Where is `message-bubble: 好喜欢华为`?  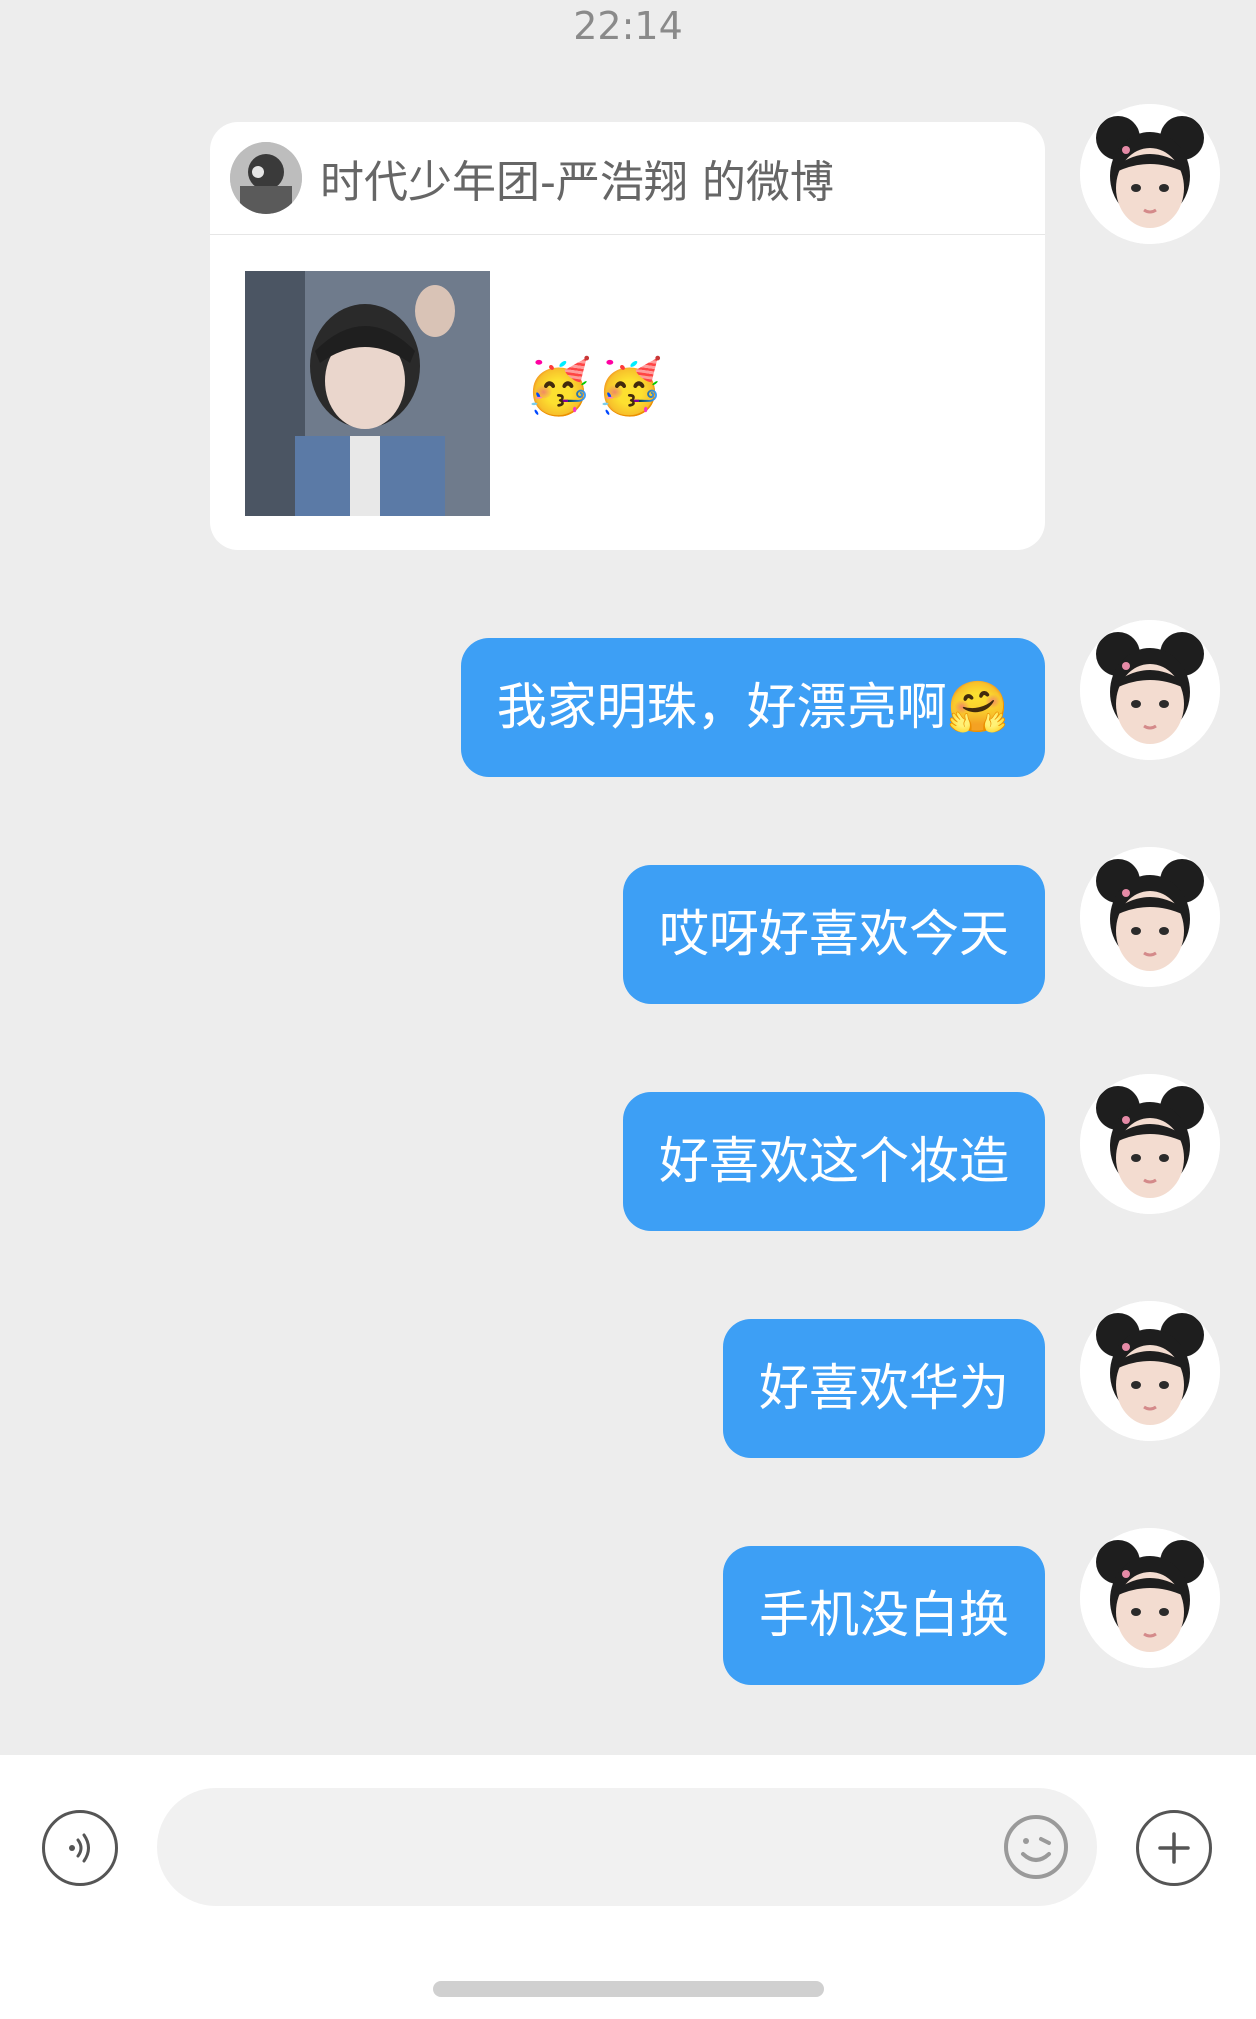 message-bubble: 好喜欢华为 is located at coordinates (884, 1388).